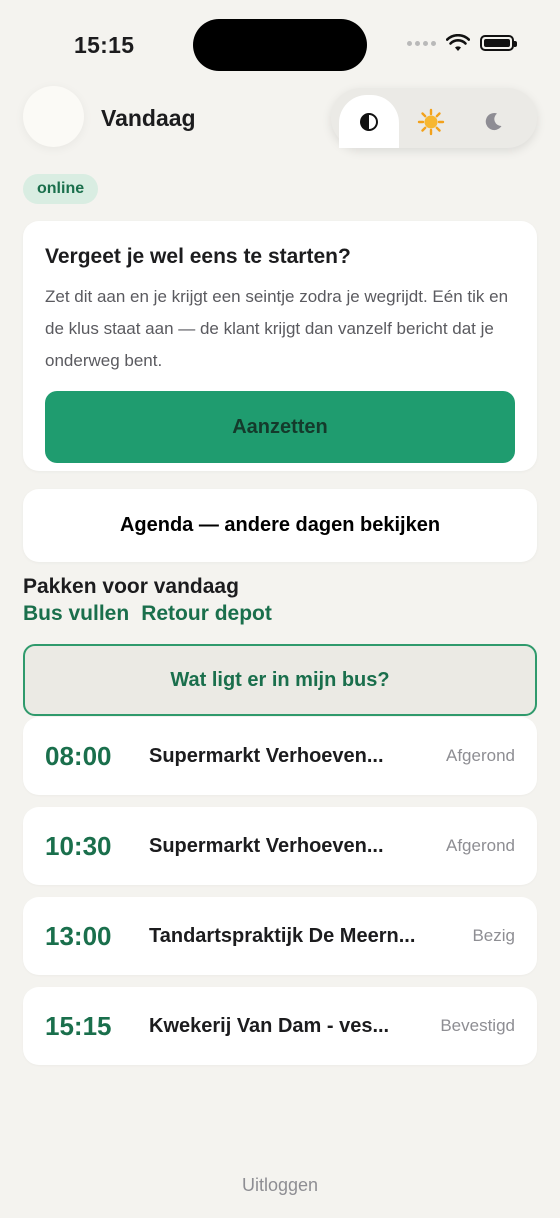  I want to click on packing-links: Bus vullen Retour depot, so click(147, 614).